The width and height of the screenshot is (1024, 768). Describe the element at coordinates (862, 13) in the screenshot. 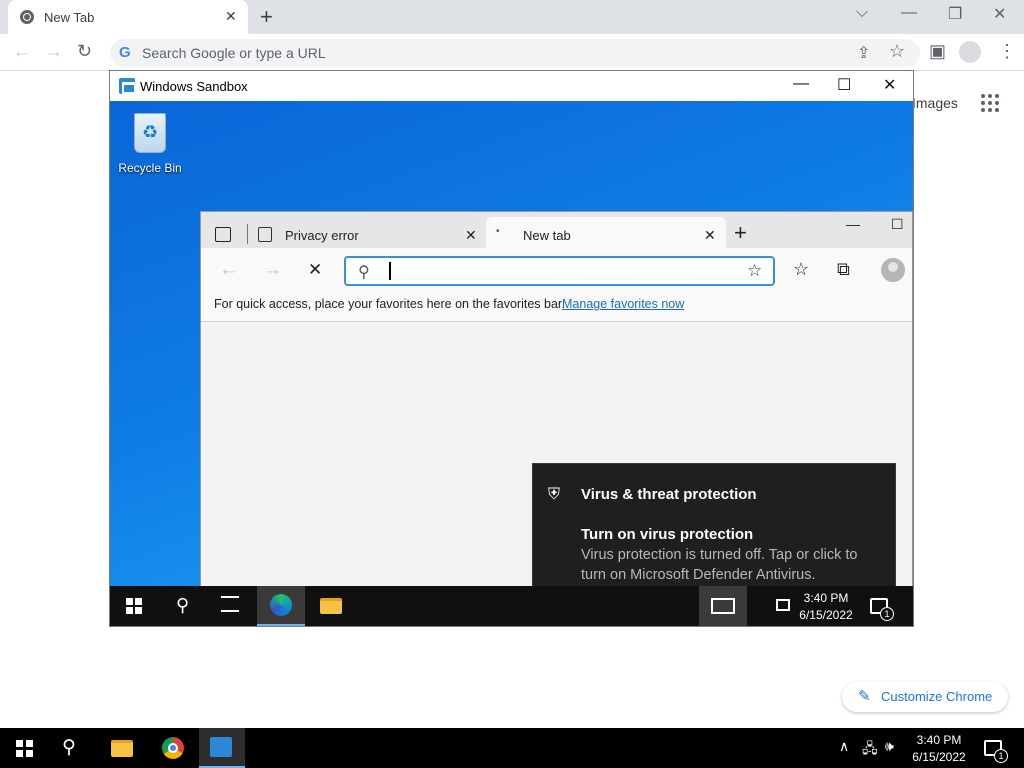

I see `search-tabs-icon: ⌵` at that location.